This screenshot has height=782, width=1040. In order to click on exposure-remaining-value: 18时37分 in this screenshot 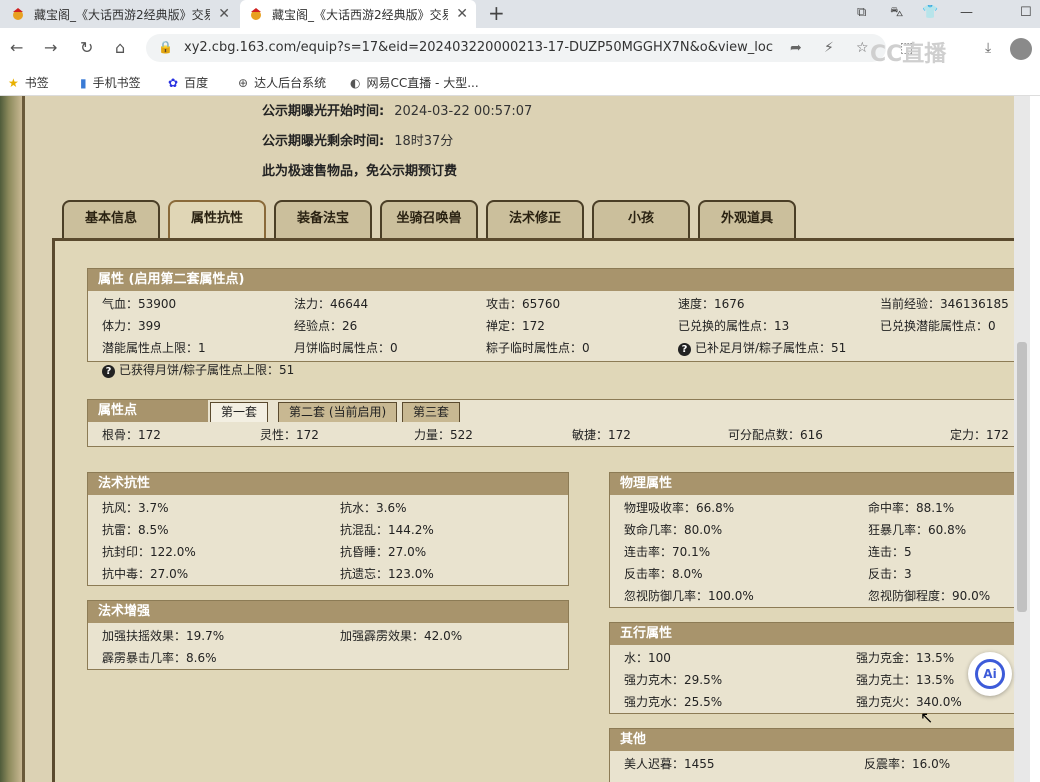, I will do `click(424, 141)`.